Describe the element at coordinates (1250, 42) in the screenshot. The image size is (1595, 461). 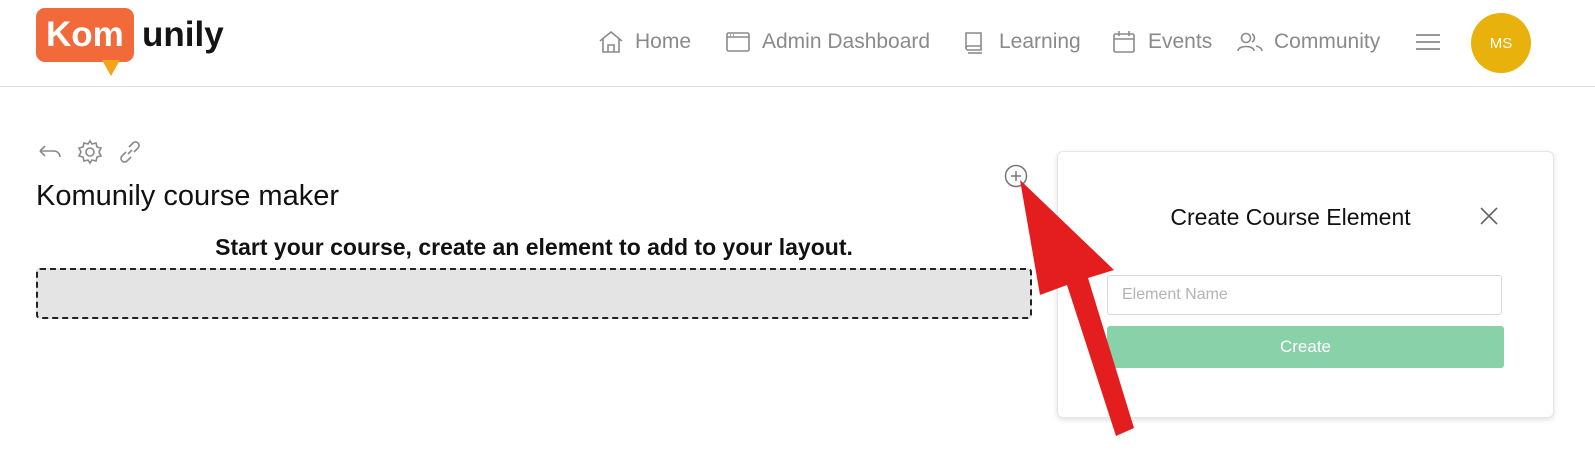
I see `users-icon` at that location.